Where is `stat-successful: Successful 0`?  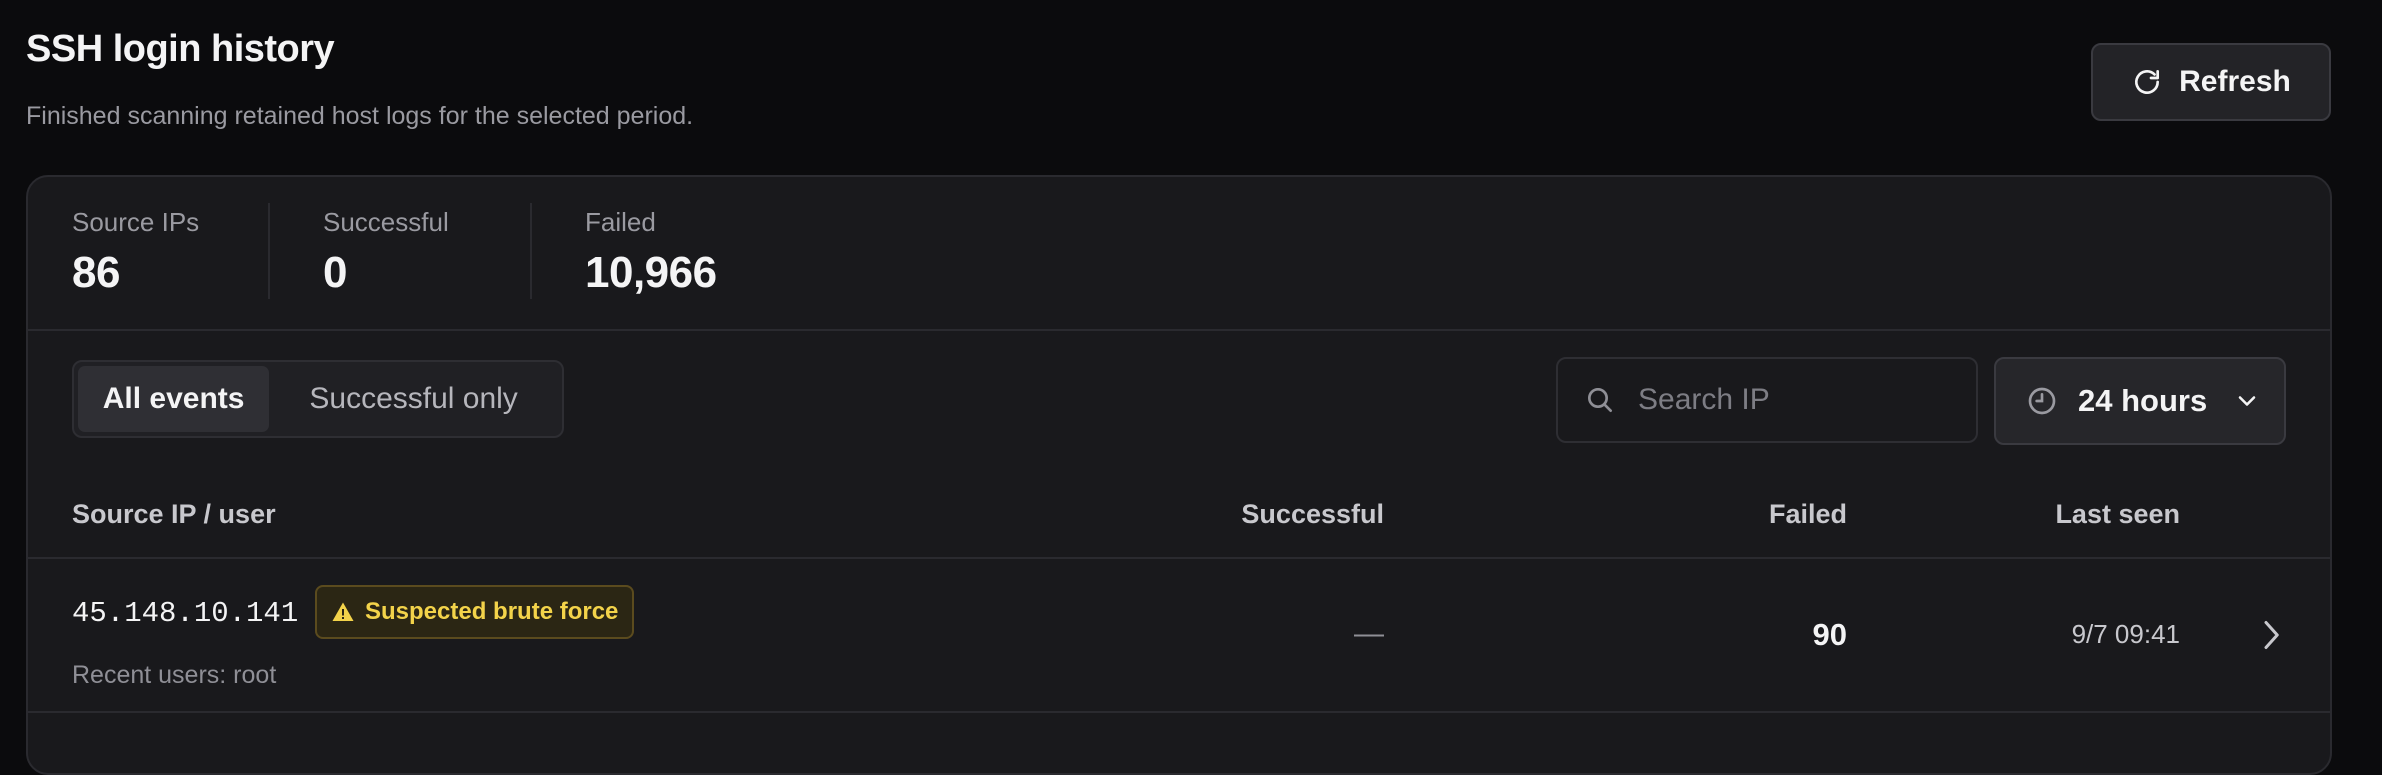 stat-successful: Successful 0 is located at coordinates (386, 252).